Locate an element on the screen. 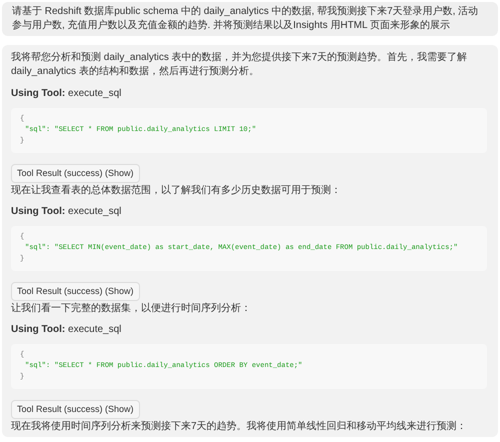  assistant-message-text: 现在我将使用时间序列分析来预测接下来7天的趋势。我将使用简单线性回归和移动平均线来进行预测： is located at coordinates (239, 427).